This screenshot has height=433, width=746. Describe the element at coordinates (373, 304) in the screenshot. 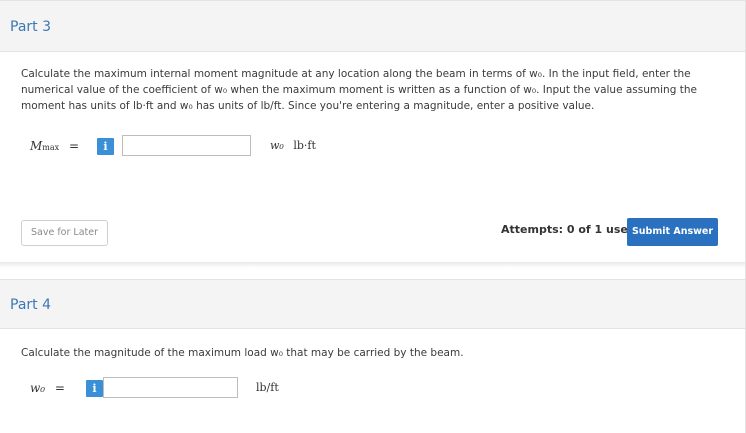

I see `part4-header: Part 4` at that location.